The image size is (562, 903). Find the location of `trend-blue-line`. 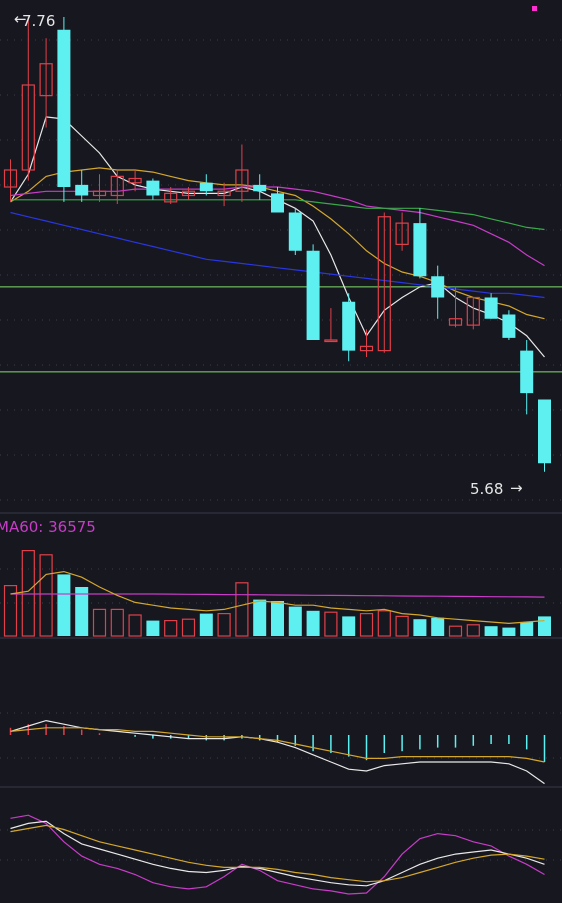

trend-blue-line is located at coordinates (277, 255).